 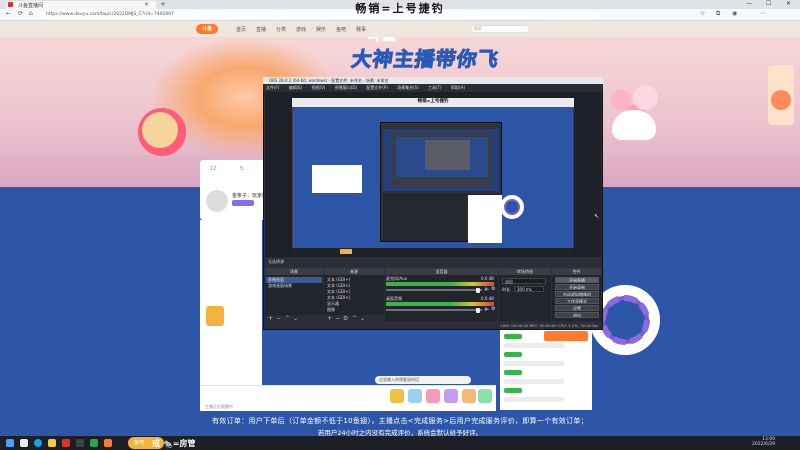 What do you see at coordinates (354, 271) in the screenshot?
I see `sources-dock-header: 来源` at bounding box center [354, 271].